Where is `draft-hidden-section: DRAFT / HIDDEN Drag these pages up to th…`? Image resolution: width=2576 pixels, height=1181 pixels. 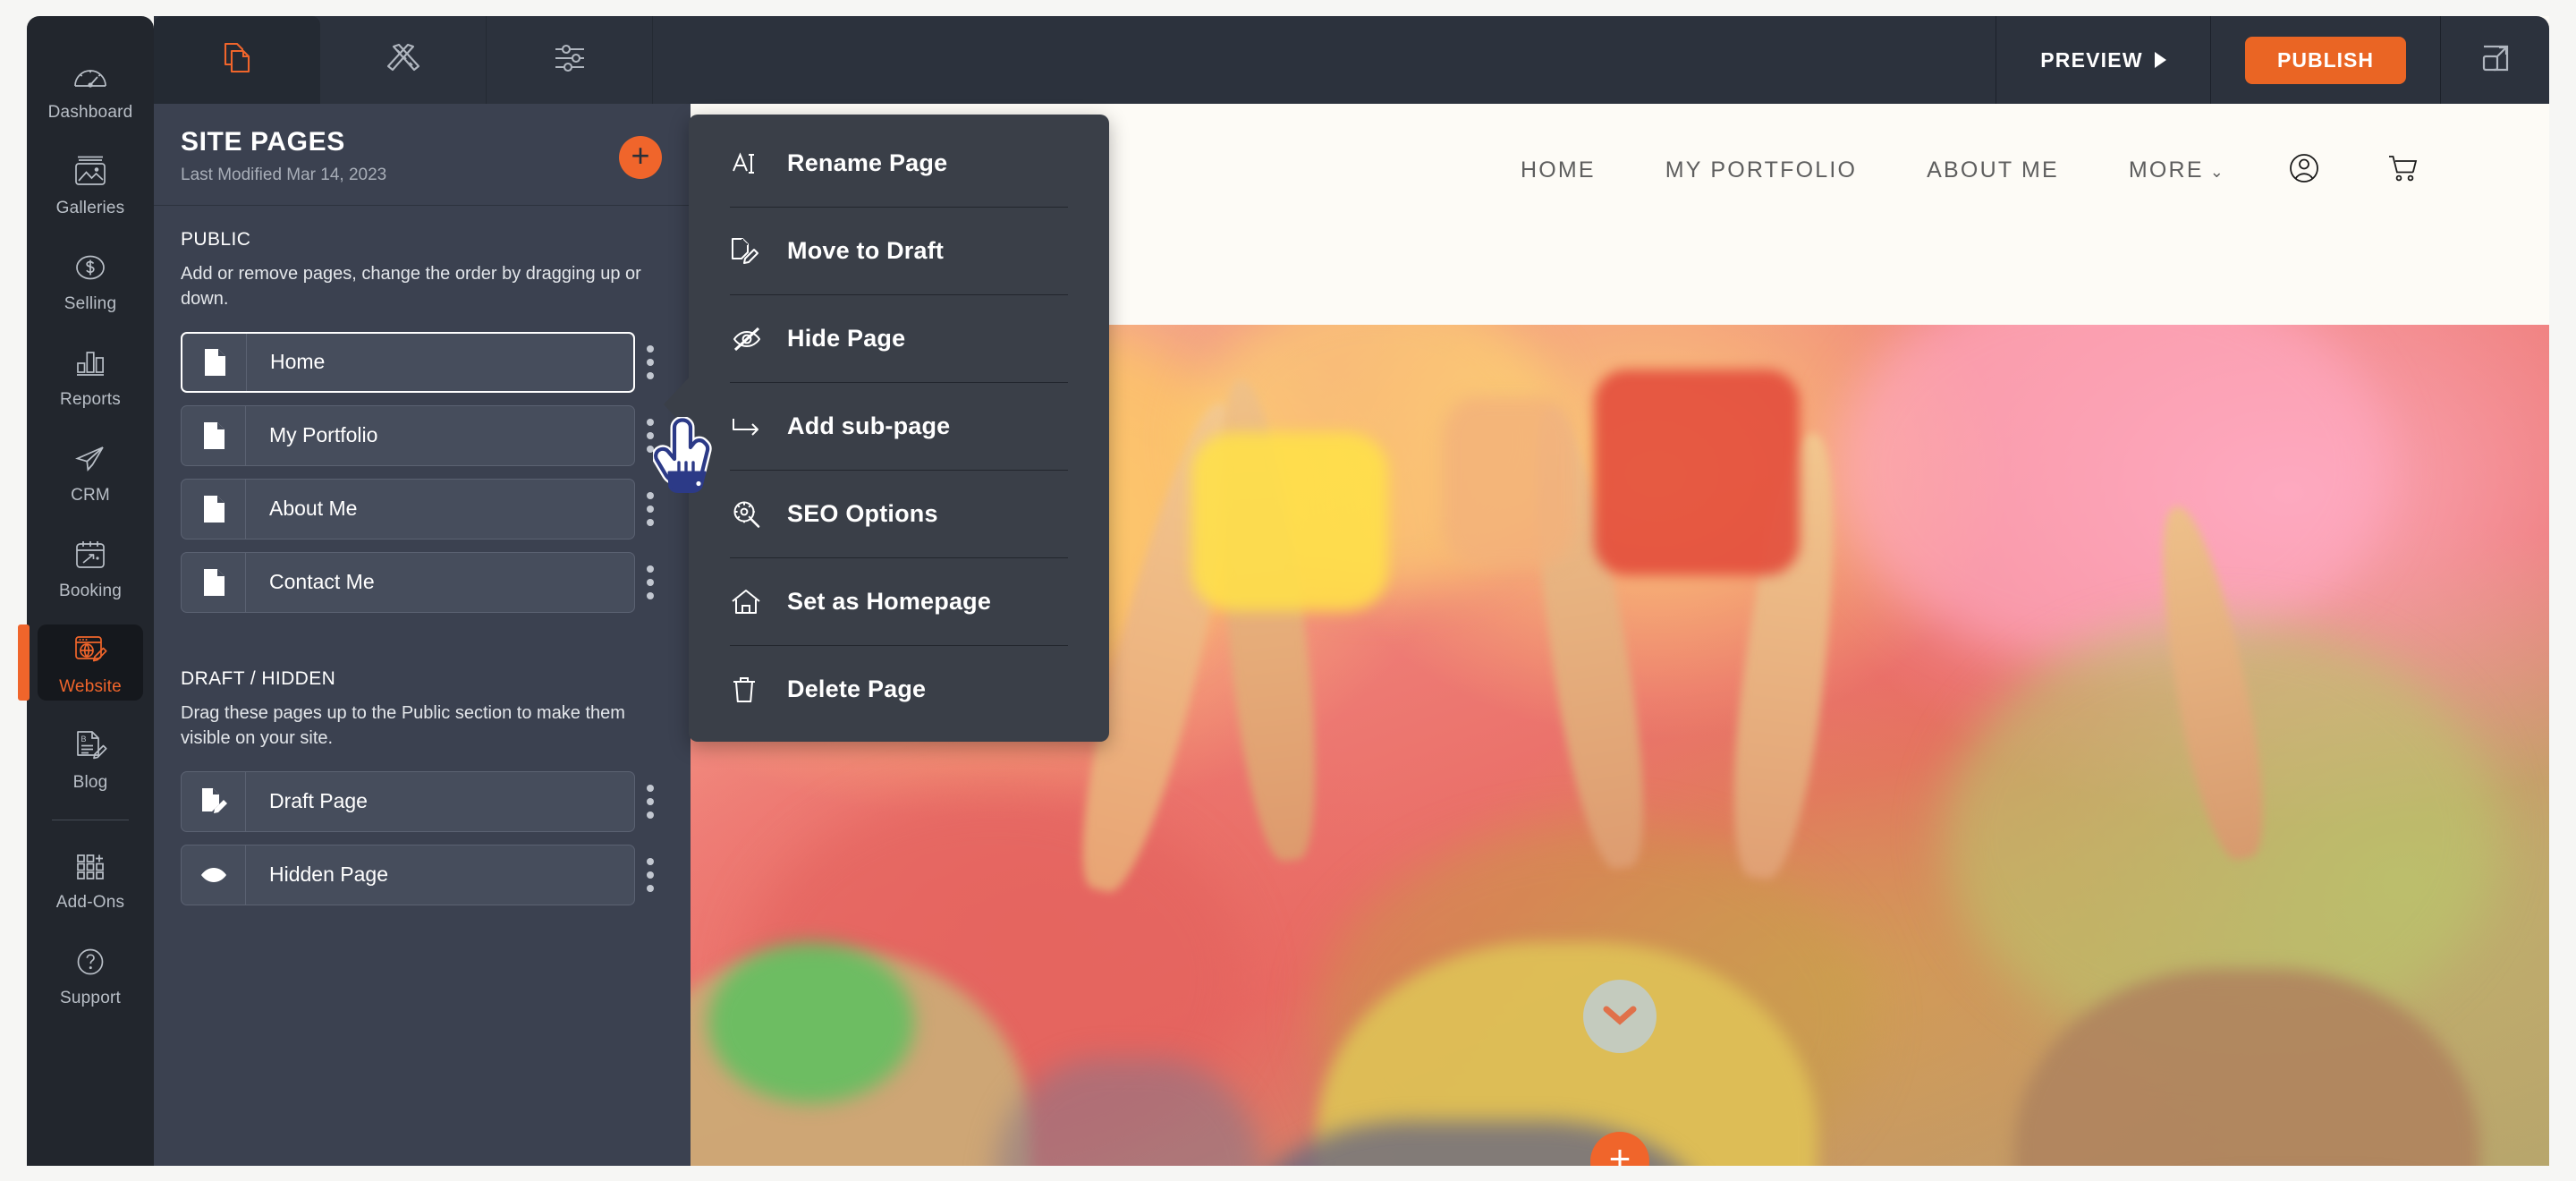 draft-hidden-section: DRAFT / HIDDEN Drag these pages up to th… is located at coordinates (422, 765).